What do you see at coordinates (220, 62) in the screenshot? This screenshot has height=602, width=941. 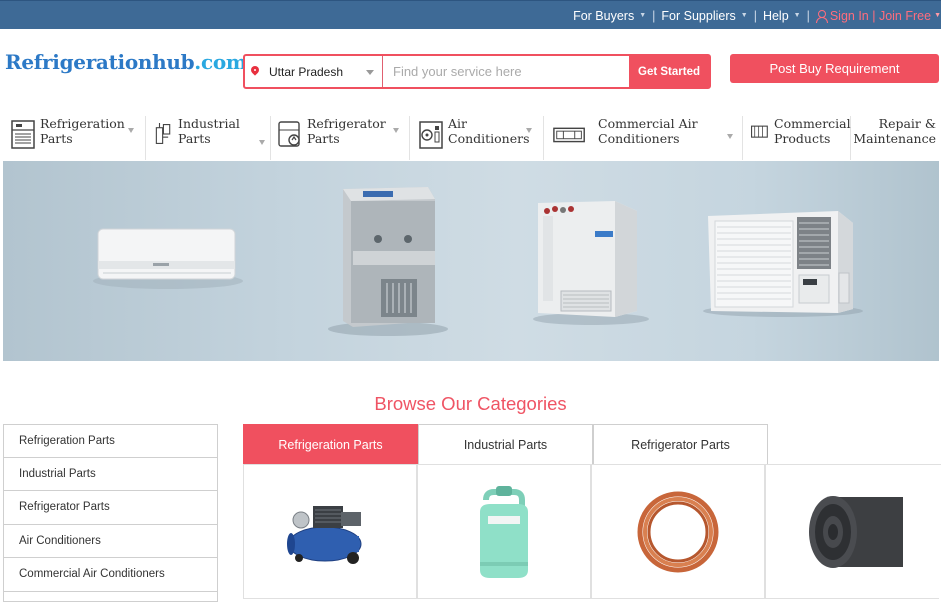 I see `logo-domain: .com` at bounding box center [220, 62].